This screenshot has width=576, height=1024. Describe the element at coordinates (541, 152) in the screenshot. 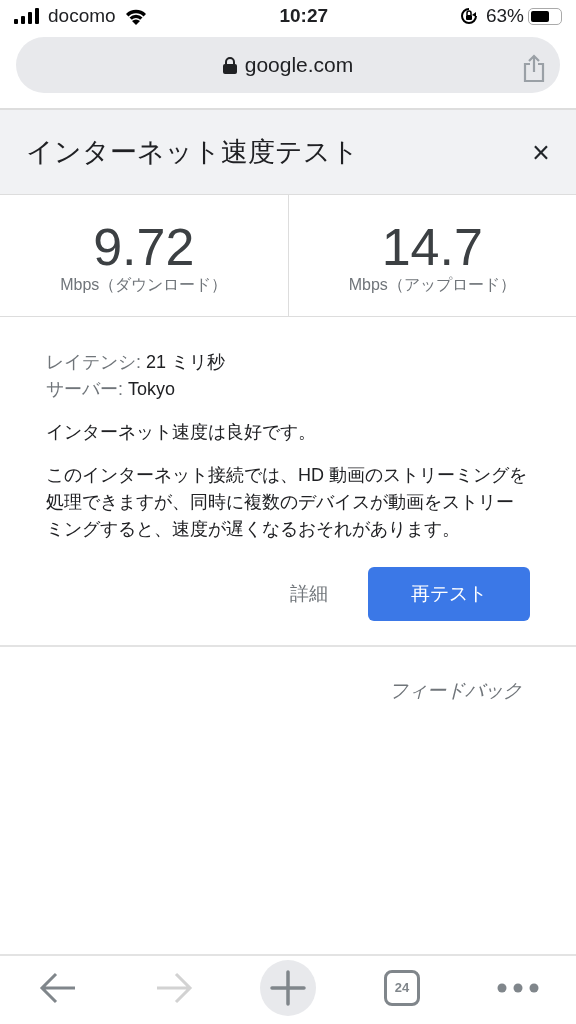

I see `close-button: ×` at that location.